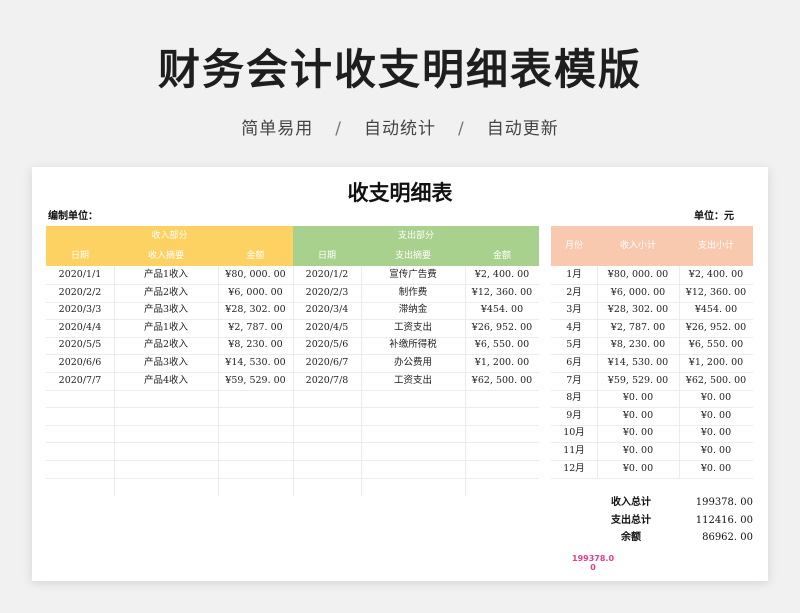 The width and height of the screenshot is (800, 613). What do you see at coordinates (716, 328) in the screenshot?
I see `expense-cell: ¥26, 952. 00` at bounding box center [716, 328].